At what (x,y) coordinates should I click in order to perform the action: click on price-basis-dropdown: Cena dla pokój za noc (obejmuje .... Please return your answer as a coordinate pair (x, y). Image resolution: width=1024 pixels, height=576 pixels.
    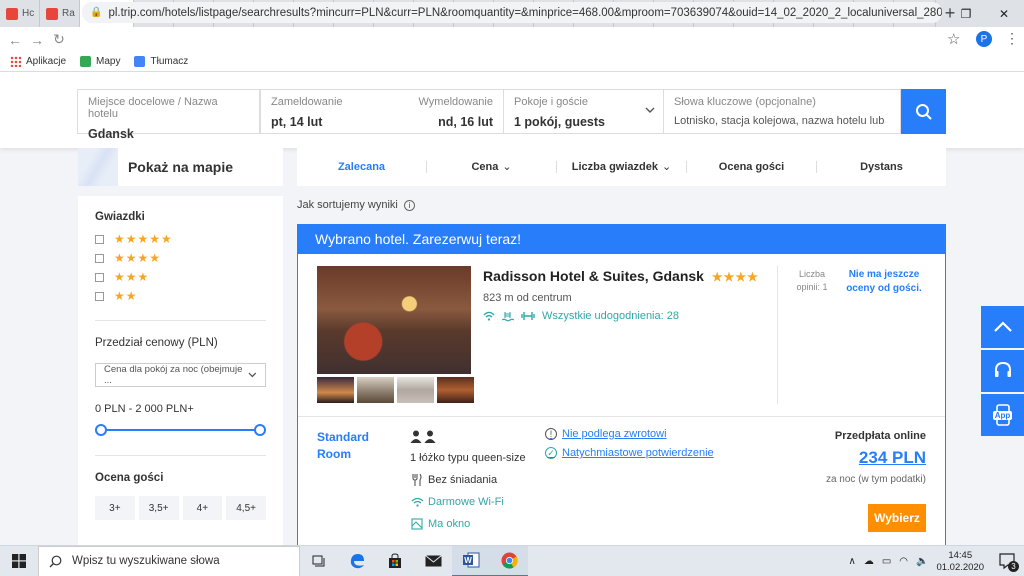
    Looking at the image, I should click on (180, 375).